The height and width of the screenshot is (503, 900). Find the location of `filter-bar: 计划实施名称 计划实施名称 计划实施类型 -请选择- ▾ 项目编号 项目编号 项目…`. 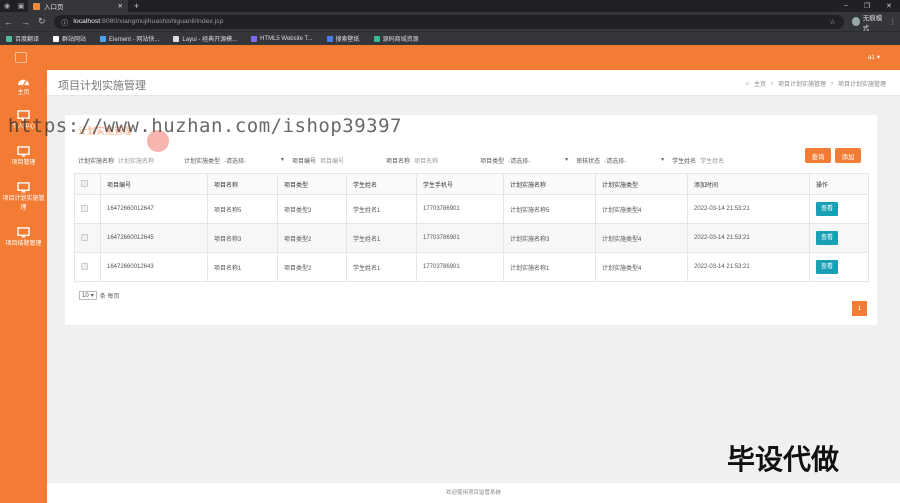

filter-bar: 计划实施名称 计划实施名称 计划实施类型 -请选择- ▾ 项目编号 项目编号 项目… is located at coordinates (473, 160).